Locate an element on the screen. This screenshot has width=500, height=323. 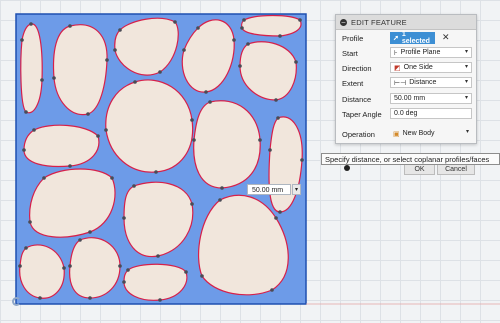
operation-row: Operation ▣ New Body ▾ is located at coordinates (406, 134).